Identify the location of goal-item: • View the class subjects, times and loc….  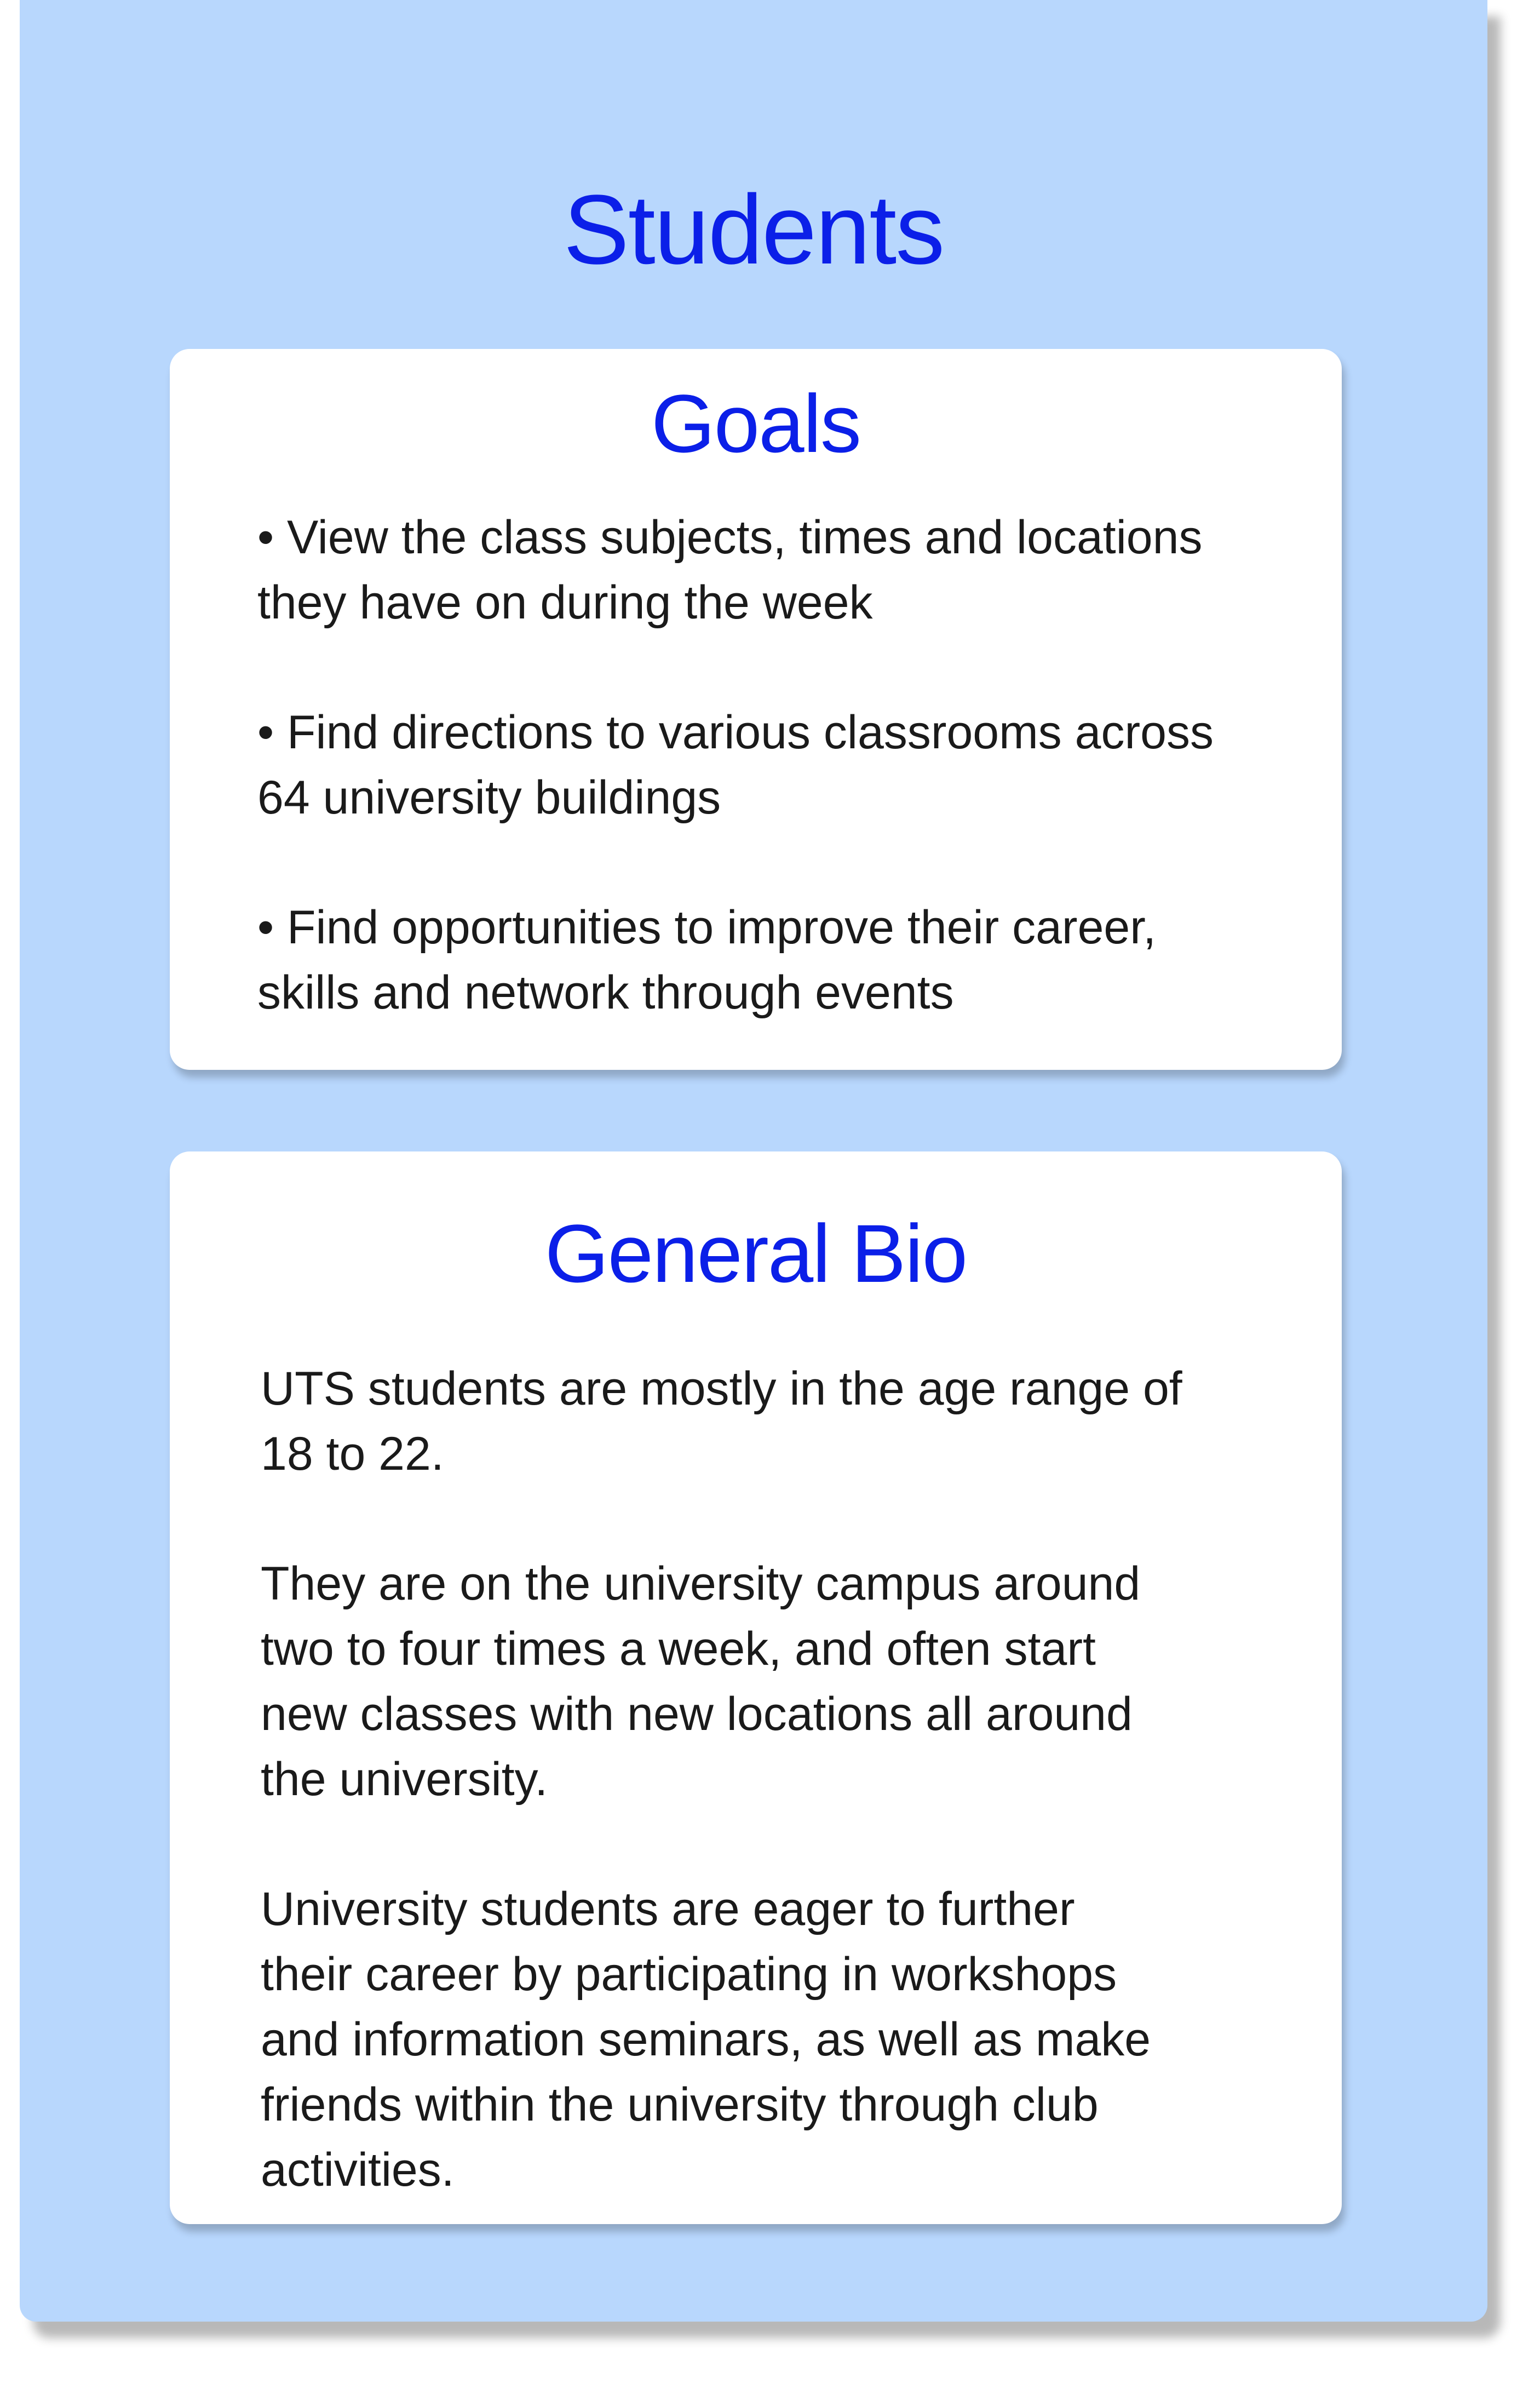
(785, 570).